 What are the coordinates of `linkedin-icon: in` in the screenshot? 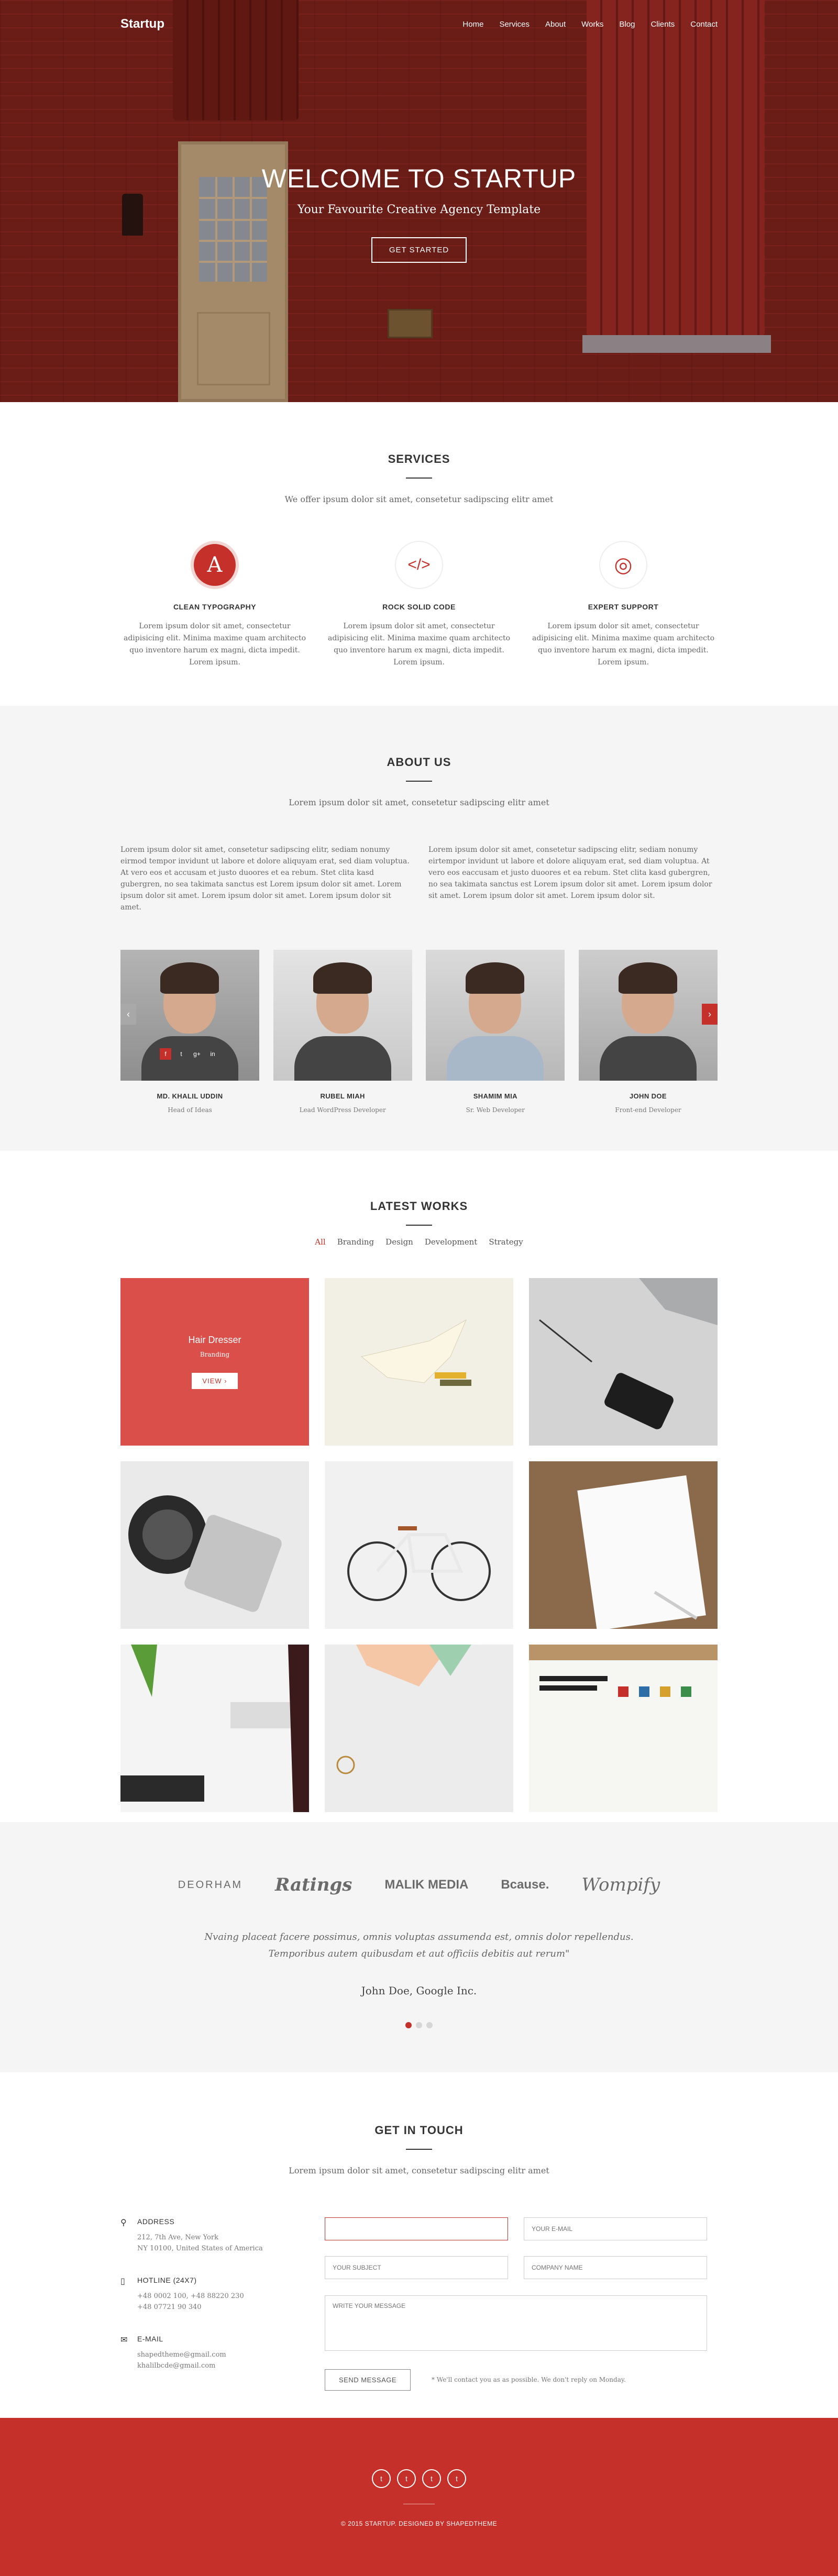 It's located at (213, 1054).